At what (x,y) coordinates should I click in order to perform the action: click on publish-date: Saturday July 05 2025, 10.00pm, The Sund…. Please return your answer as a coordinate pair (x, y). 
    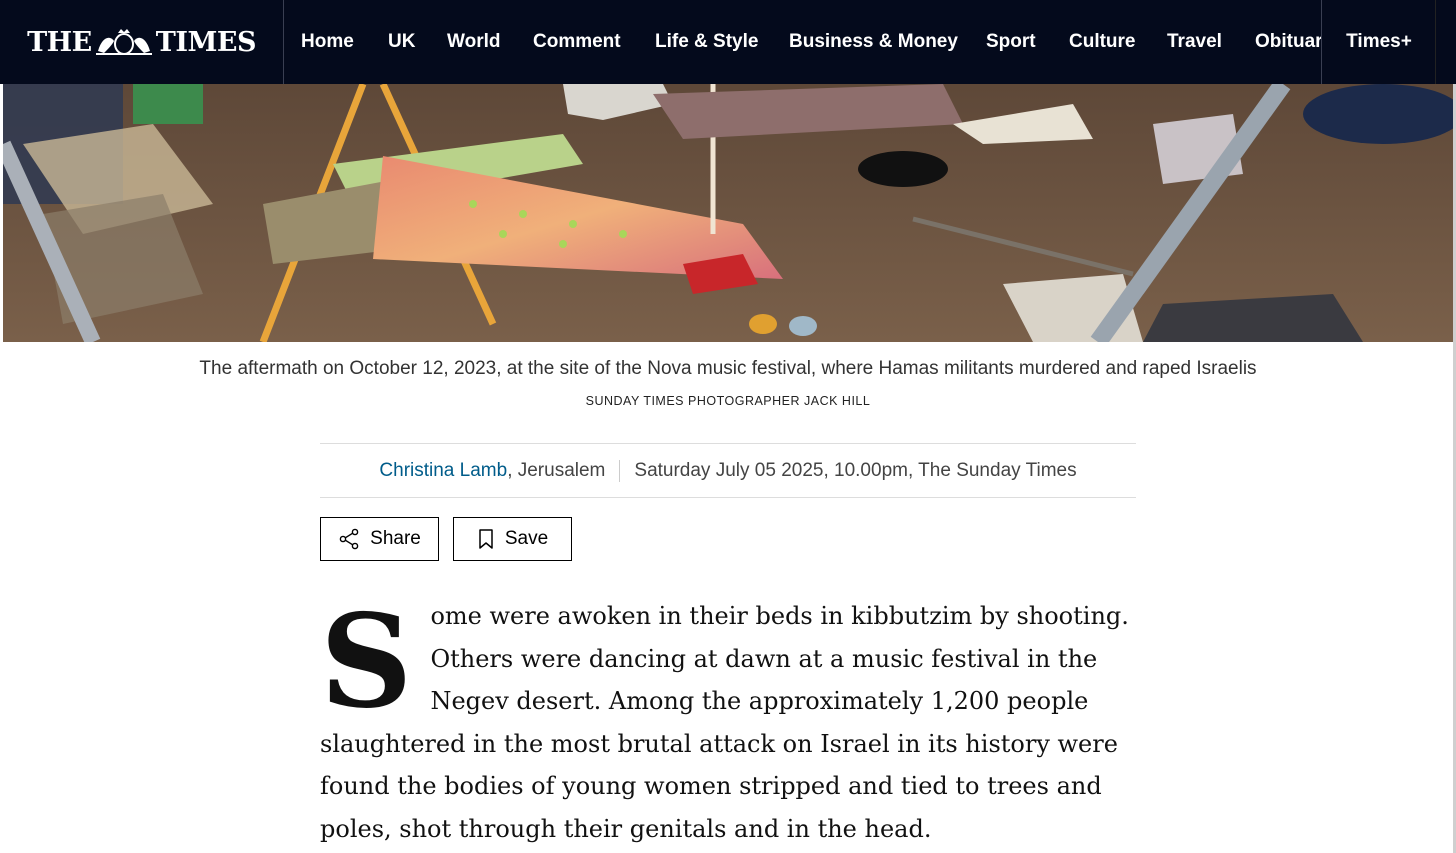
    Looking at the image, I should click on (855, 470).